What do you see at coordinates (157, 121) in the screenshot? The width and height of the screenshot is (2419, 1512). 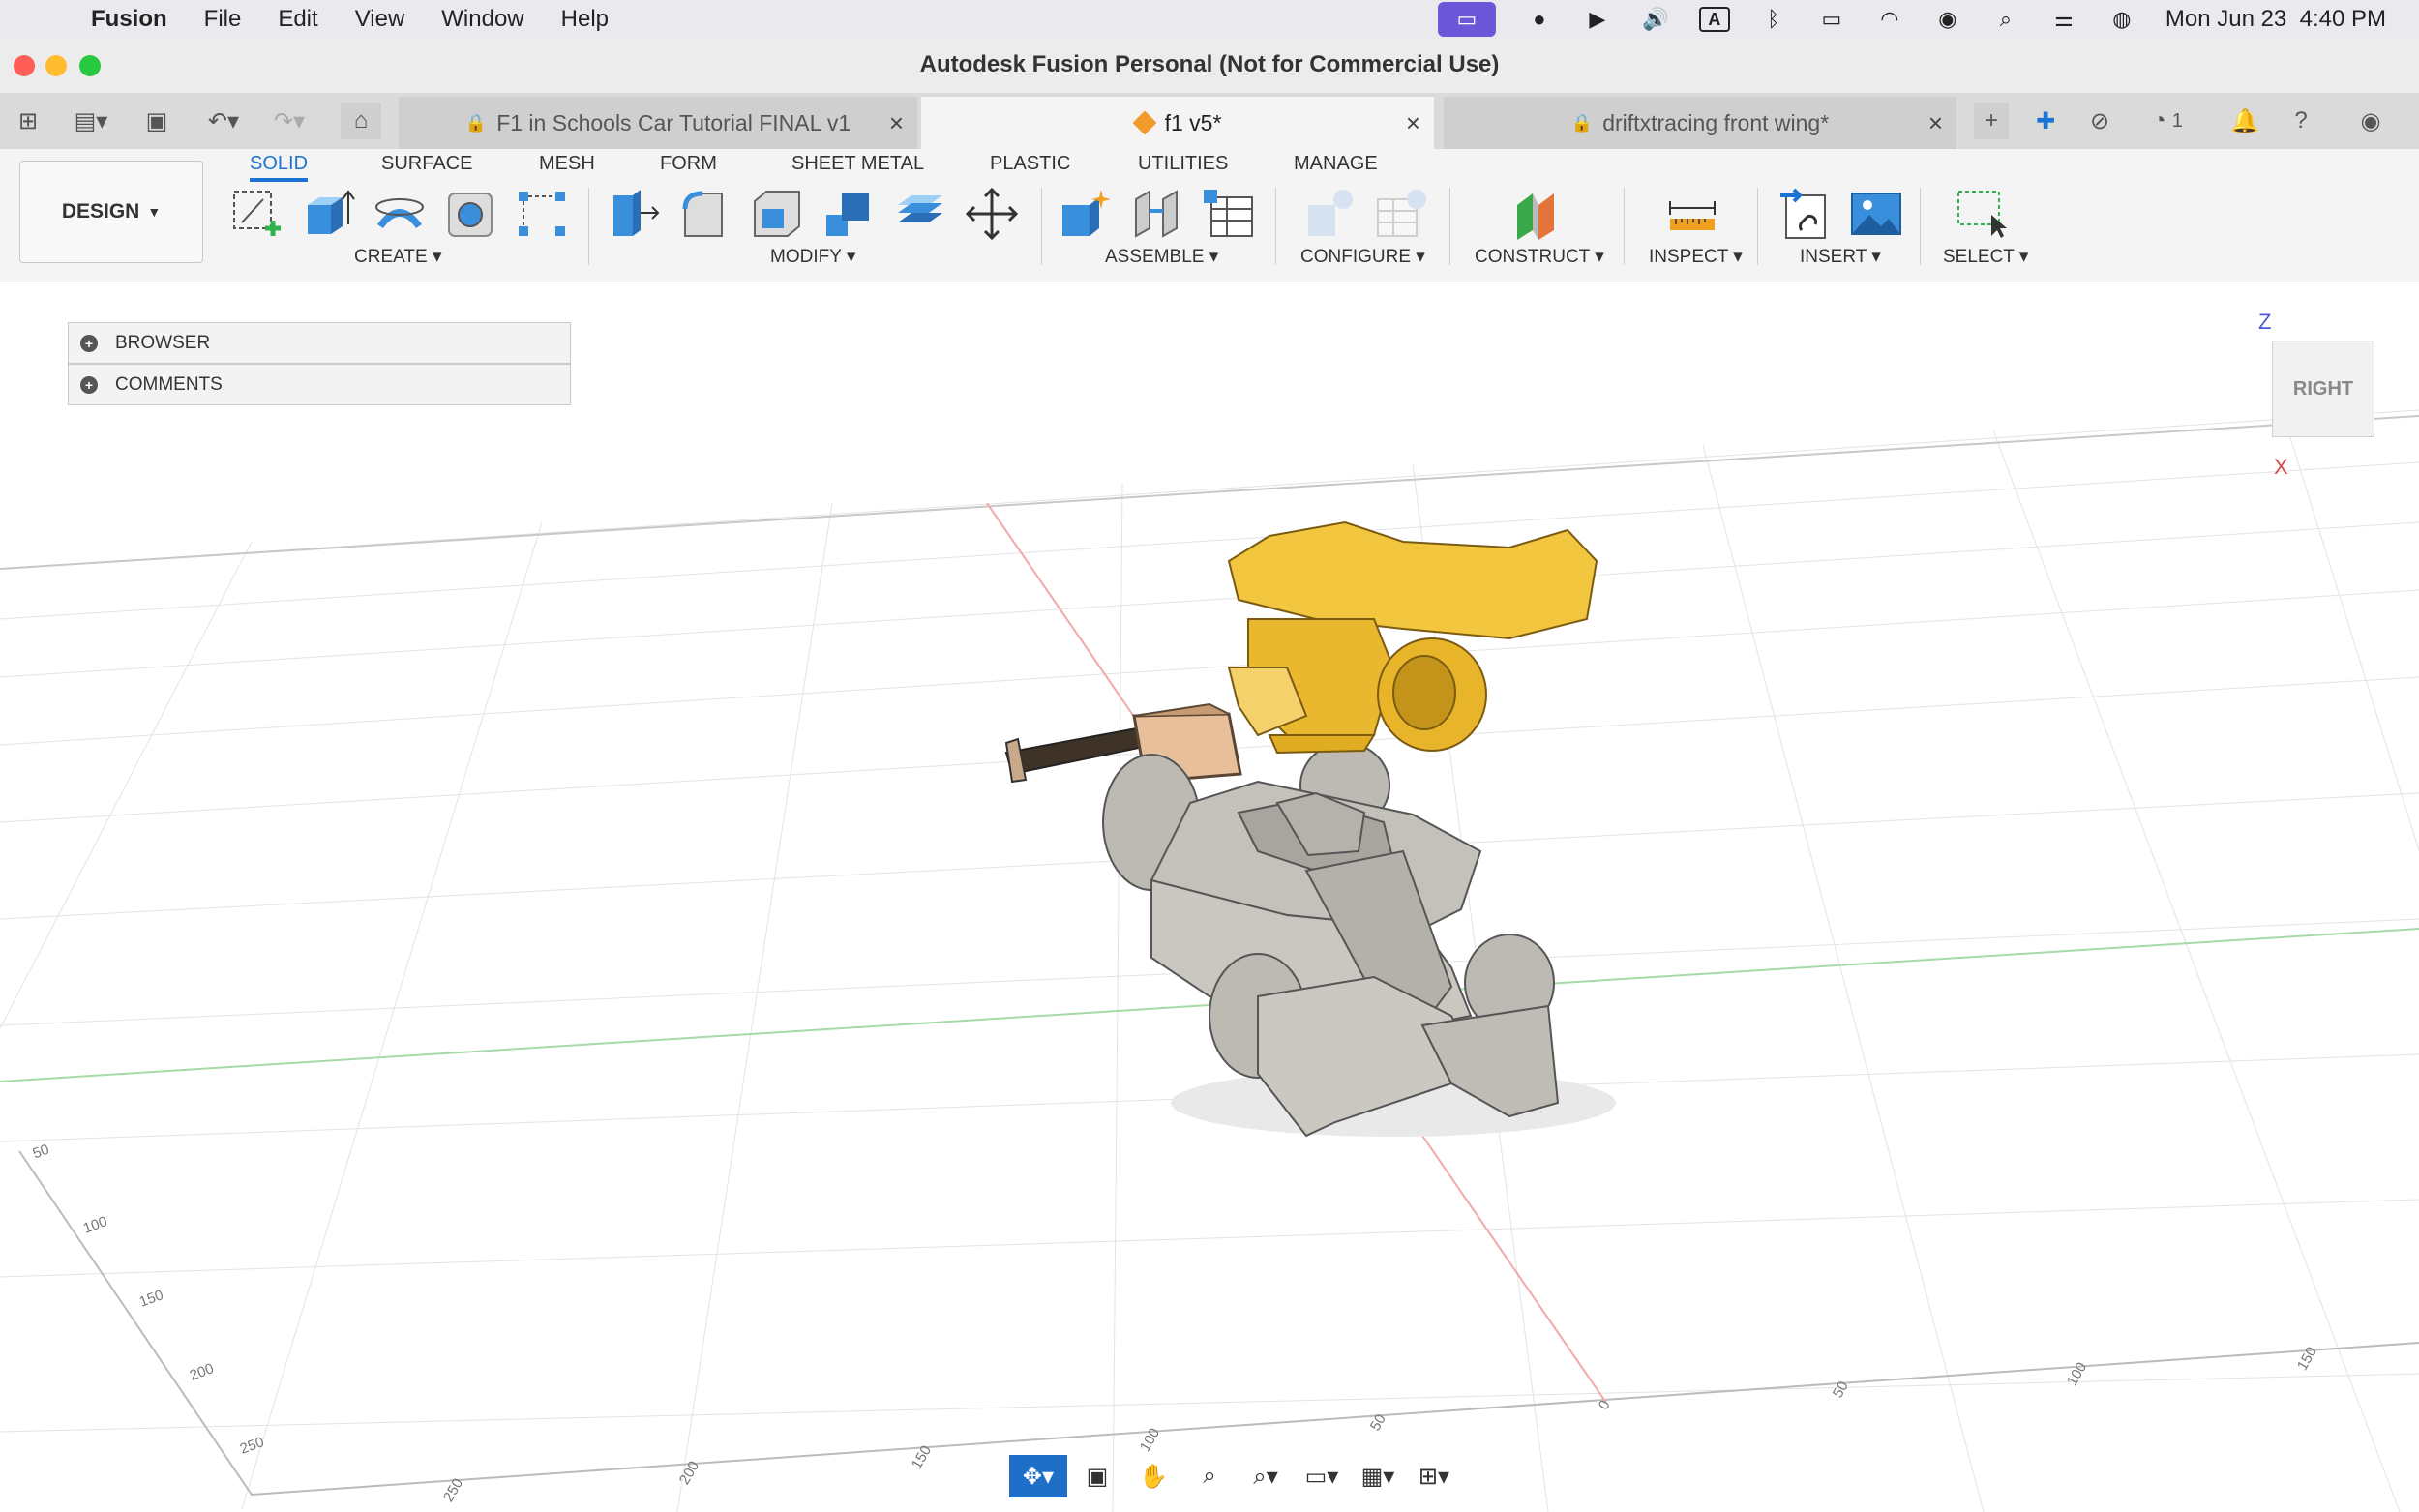 I see `save-icon: ▣` at bounding box center [157, 121].